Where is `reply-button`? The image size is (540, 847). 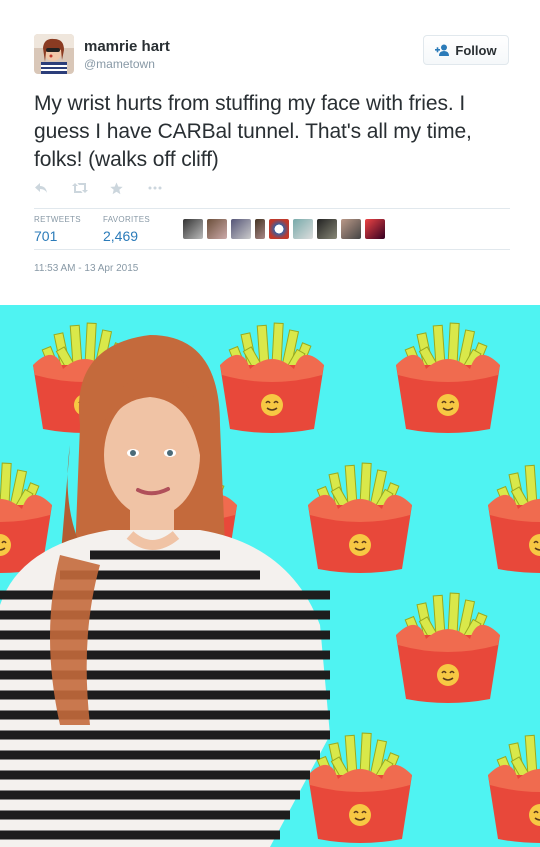
reply-button is located at coordinates (49, 188).